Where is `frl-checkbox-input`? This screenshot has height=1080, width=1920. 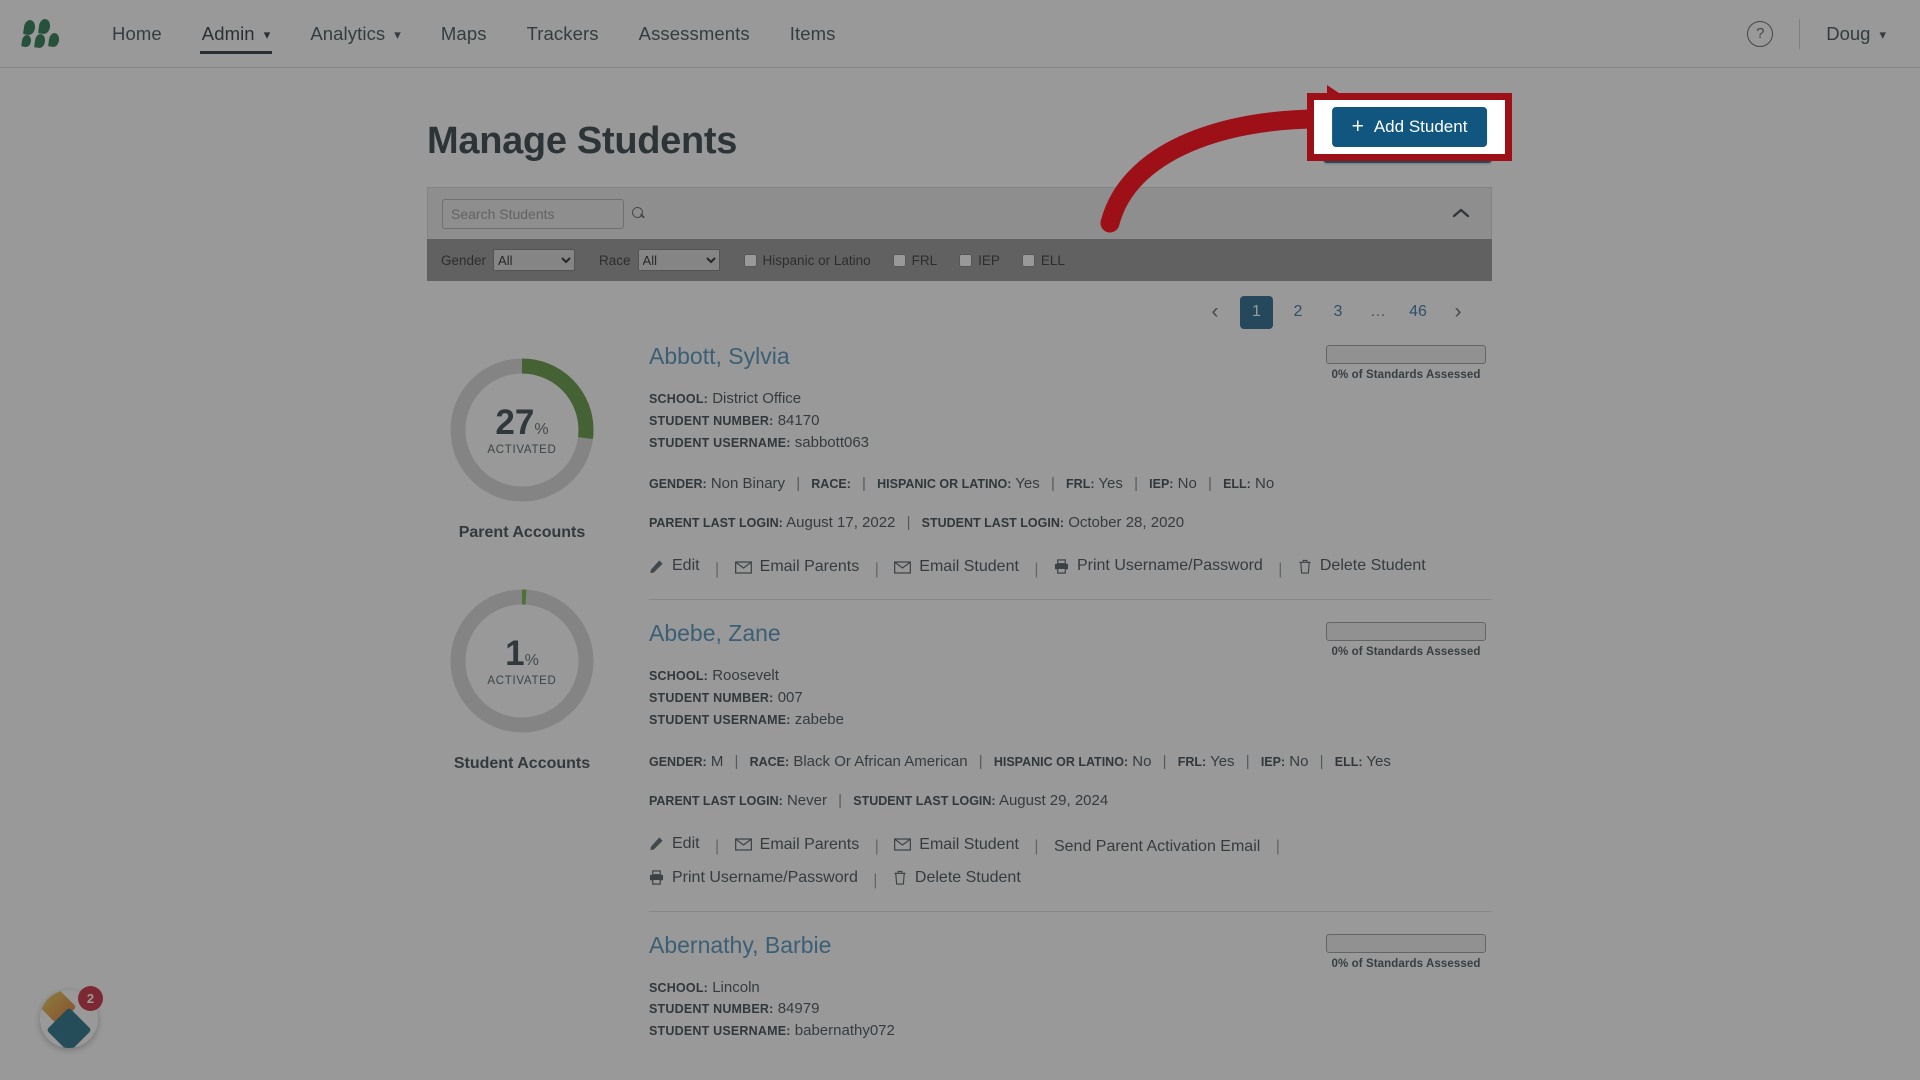 frl-checkbox-input is located at coordinates (899, 260).